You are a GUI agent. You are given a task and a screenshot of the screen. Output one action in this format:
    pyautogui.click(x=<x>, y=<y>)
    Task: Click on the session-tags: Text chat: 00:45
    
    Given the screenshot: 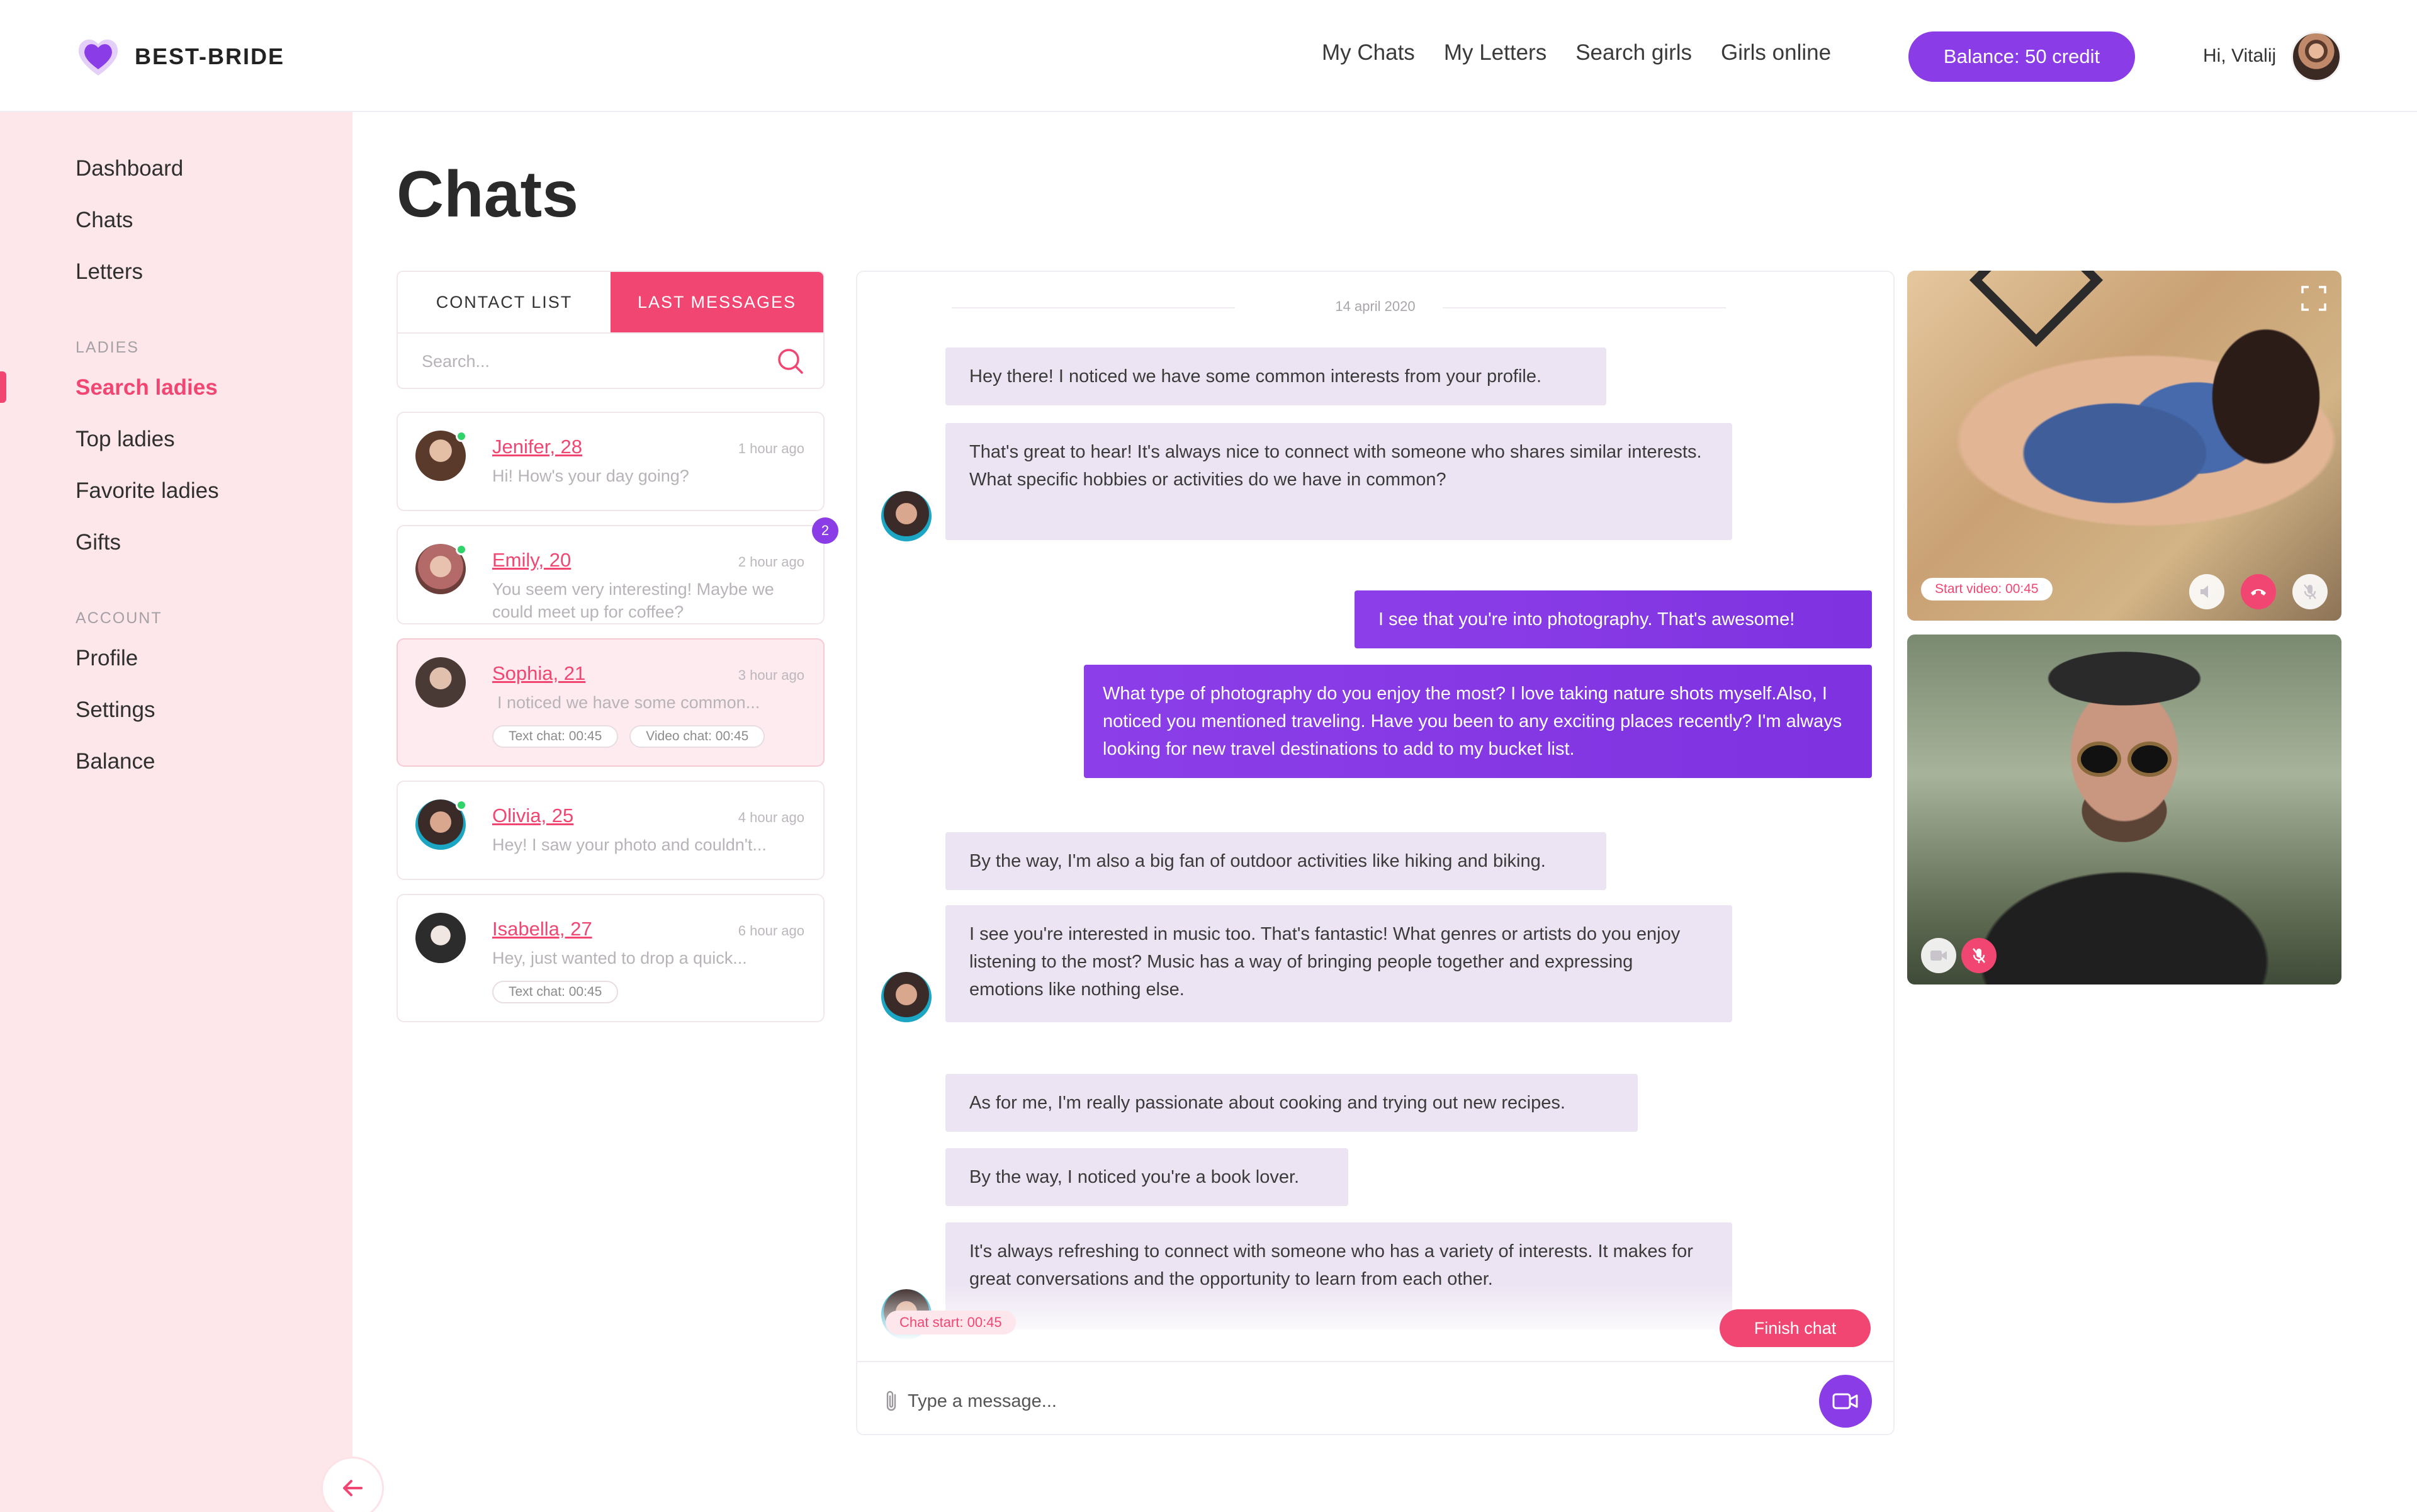 What is the action you would take?
    pyautogui.click(x=555, y=992)
    